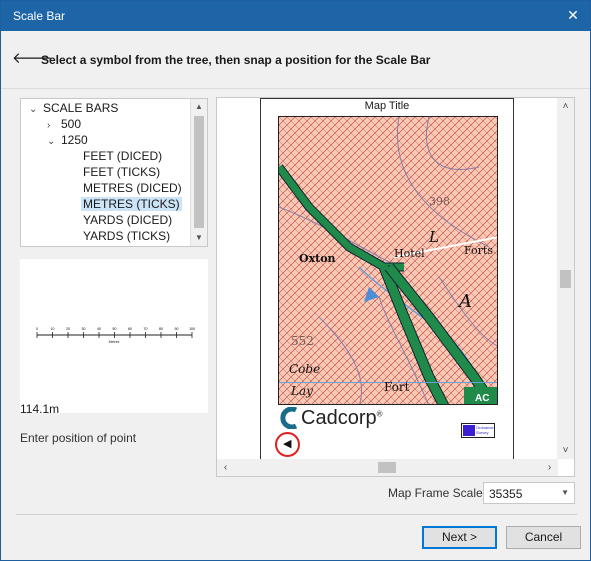 Image resolution: width=591 pixels, height=561 pixels. What do you see at coordinates (478, 250) in the screenshot?
I see `map-label: Forts` at bounding box center [478, 250].